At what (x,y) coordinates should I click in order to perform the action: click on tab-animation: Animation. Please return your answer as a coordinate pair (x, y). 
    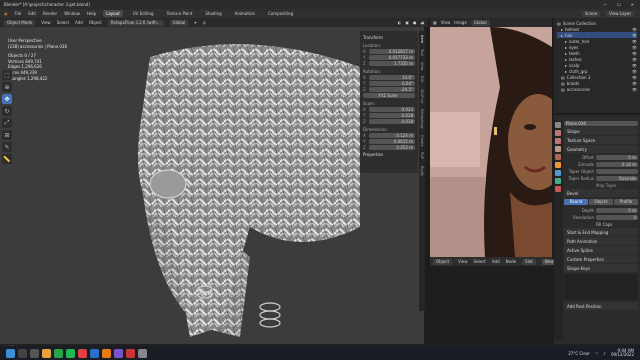
    Looking at the image, I should click on (245, 13).